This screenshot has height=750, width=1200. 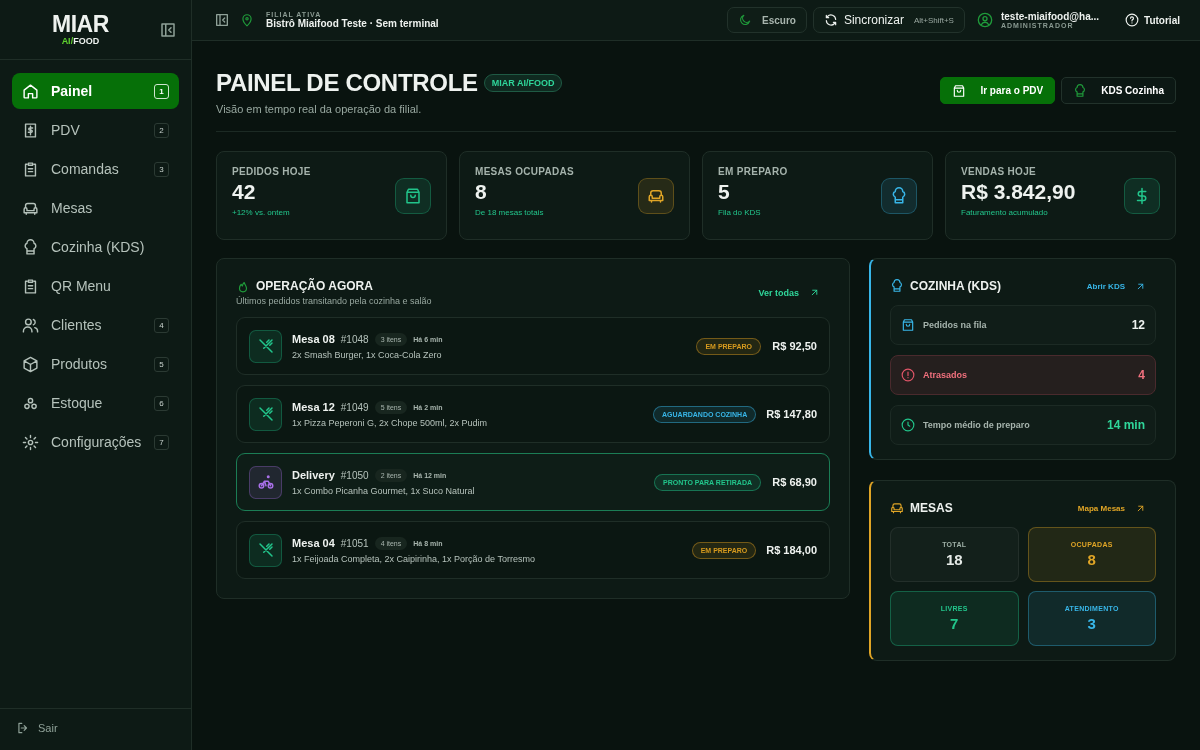 I want to click on sidebar-item: QR Menu, so click(x=95, y=286).